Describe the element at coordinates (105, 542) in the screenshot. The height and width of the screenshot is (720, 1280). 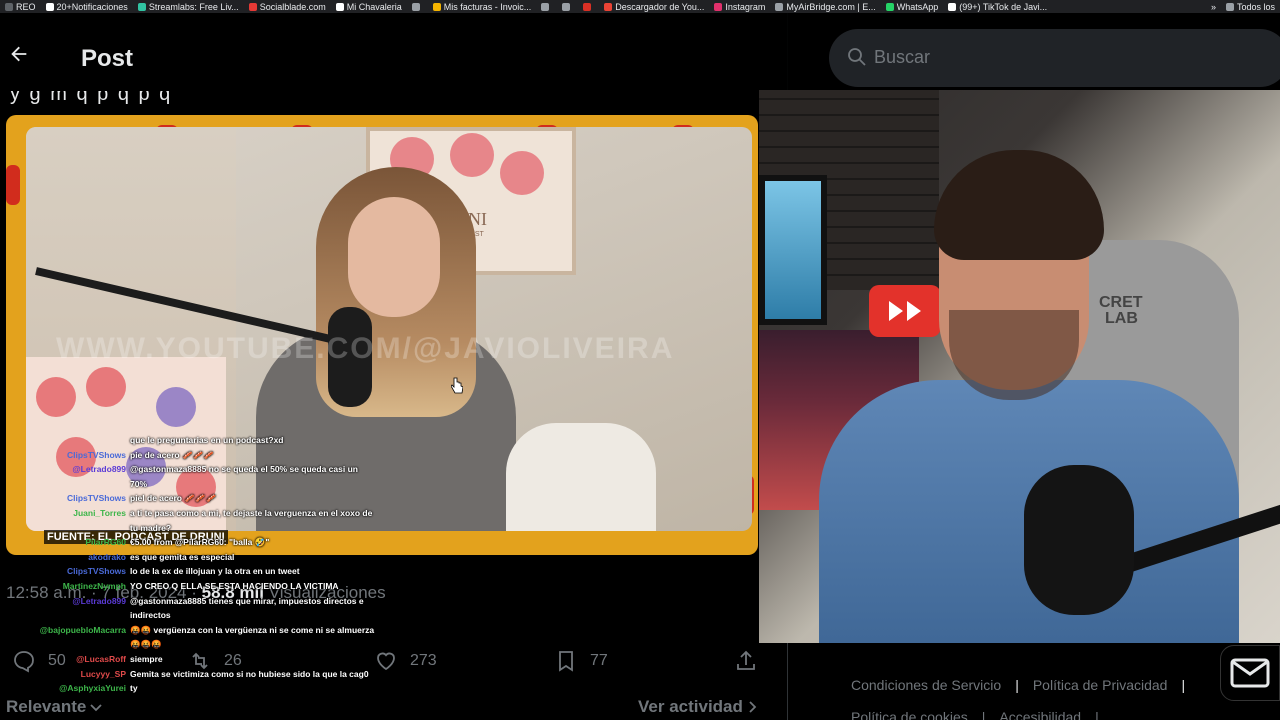
I see `chat-username: PilarRG60` at that location.